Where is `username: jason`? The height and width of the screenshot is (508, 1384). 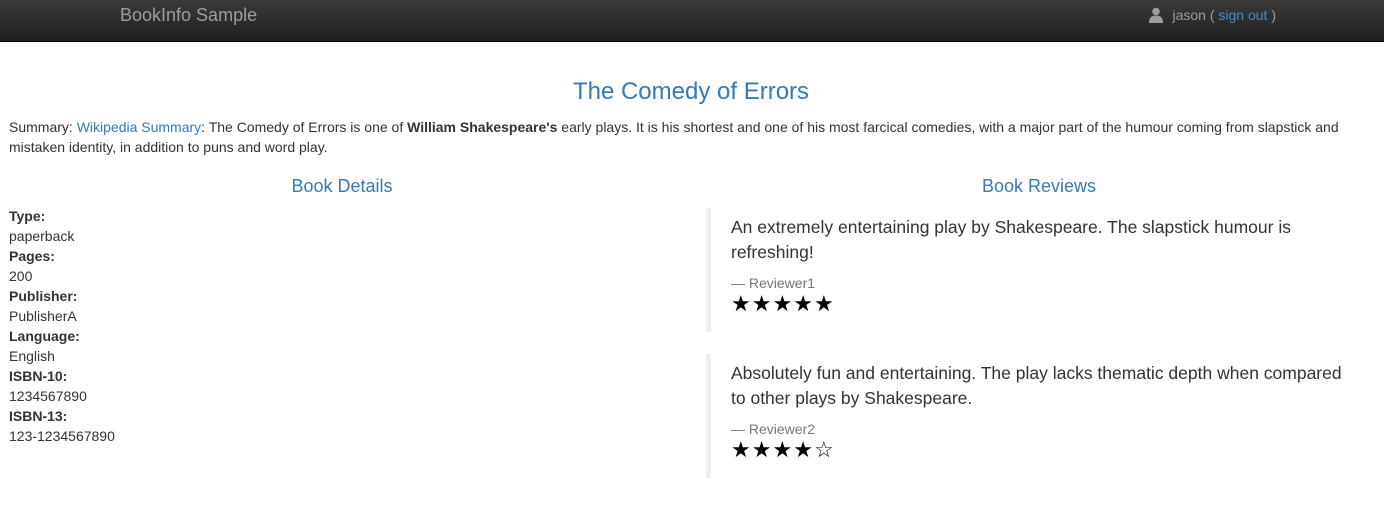 username: jason is located at coordinates (1189, 15).